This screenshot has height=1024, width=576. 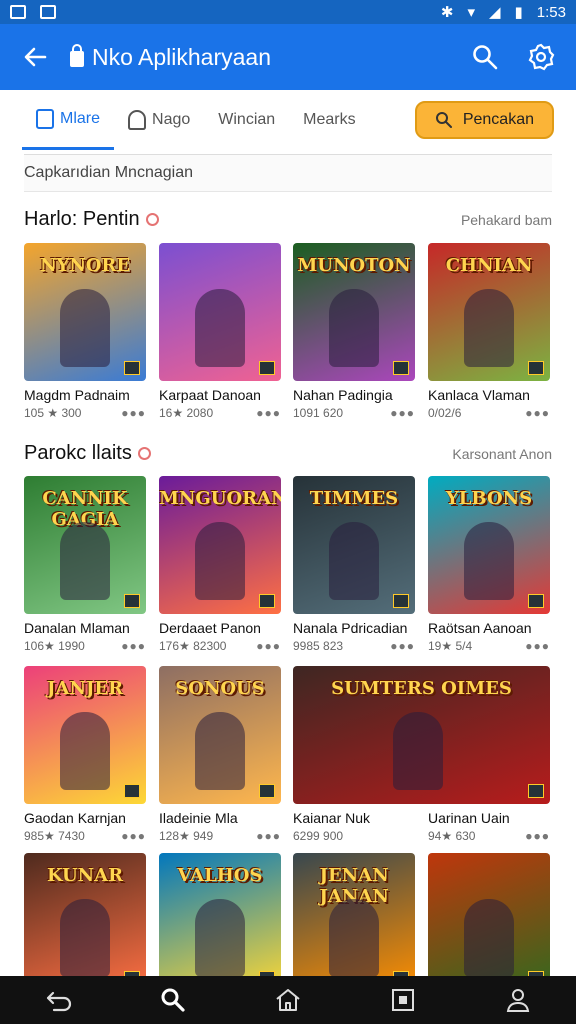 I want to click on tab-mlare: Mlare, so click(x=68, y=120).